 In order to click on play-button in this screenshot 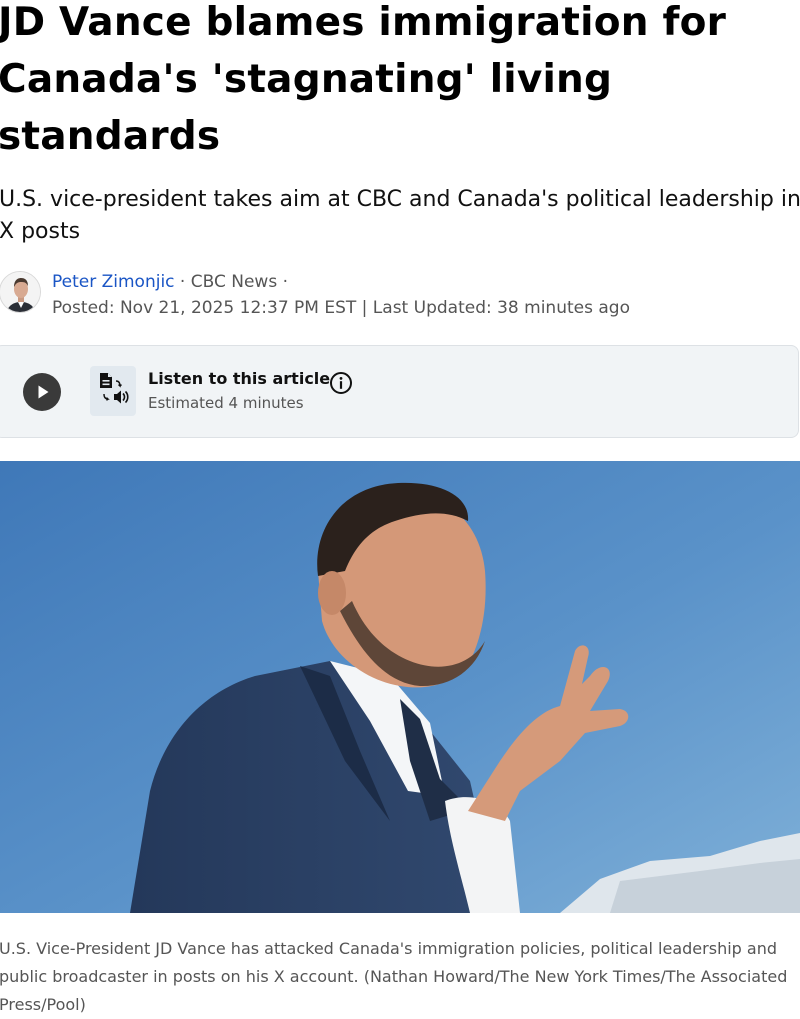, I will do `click(42, 392)`.